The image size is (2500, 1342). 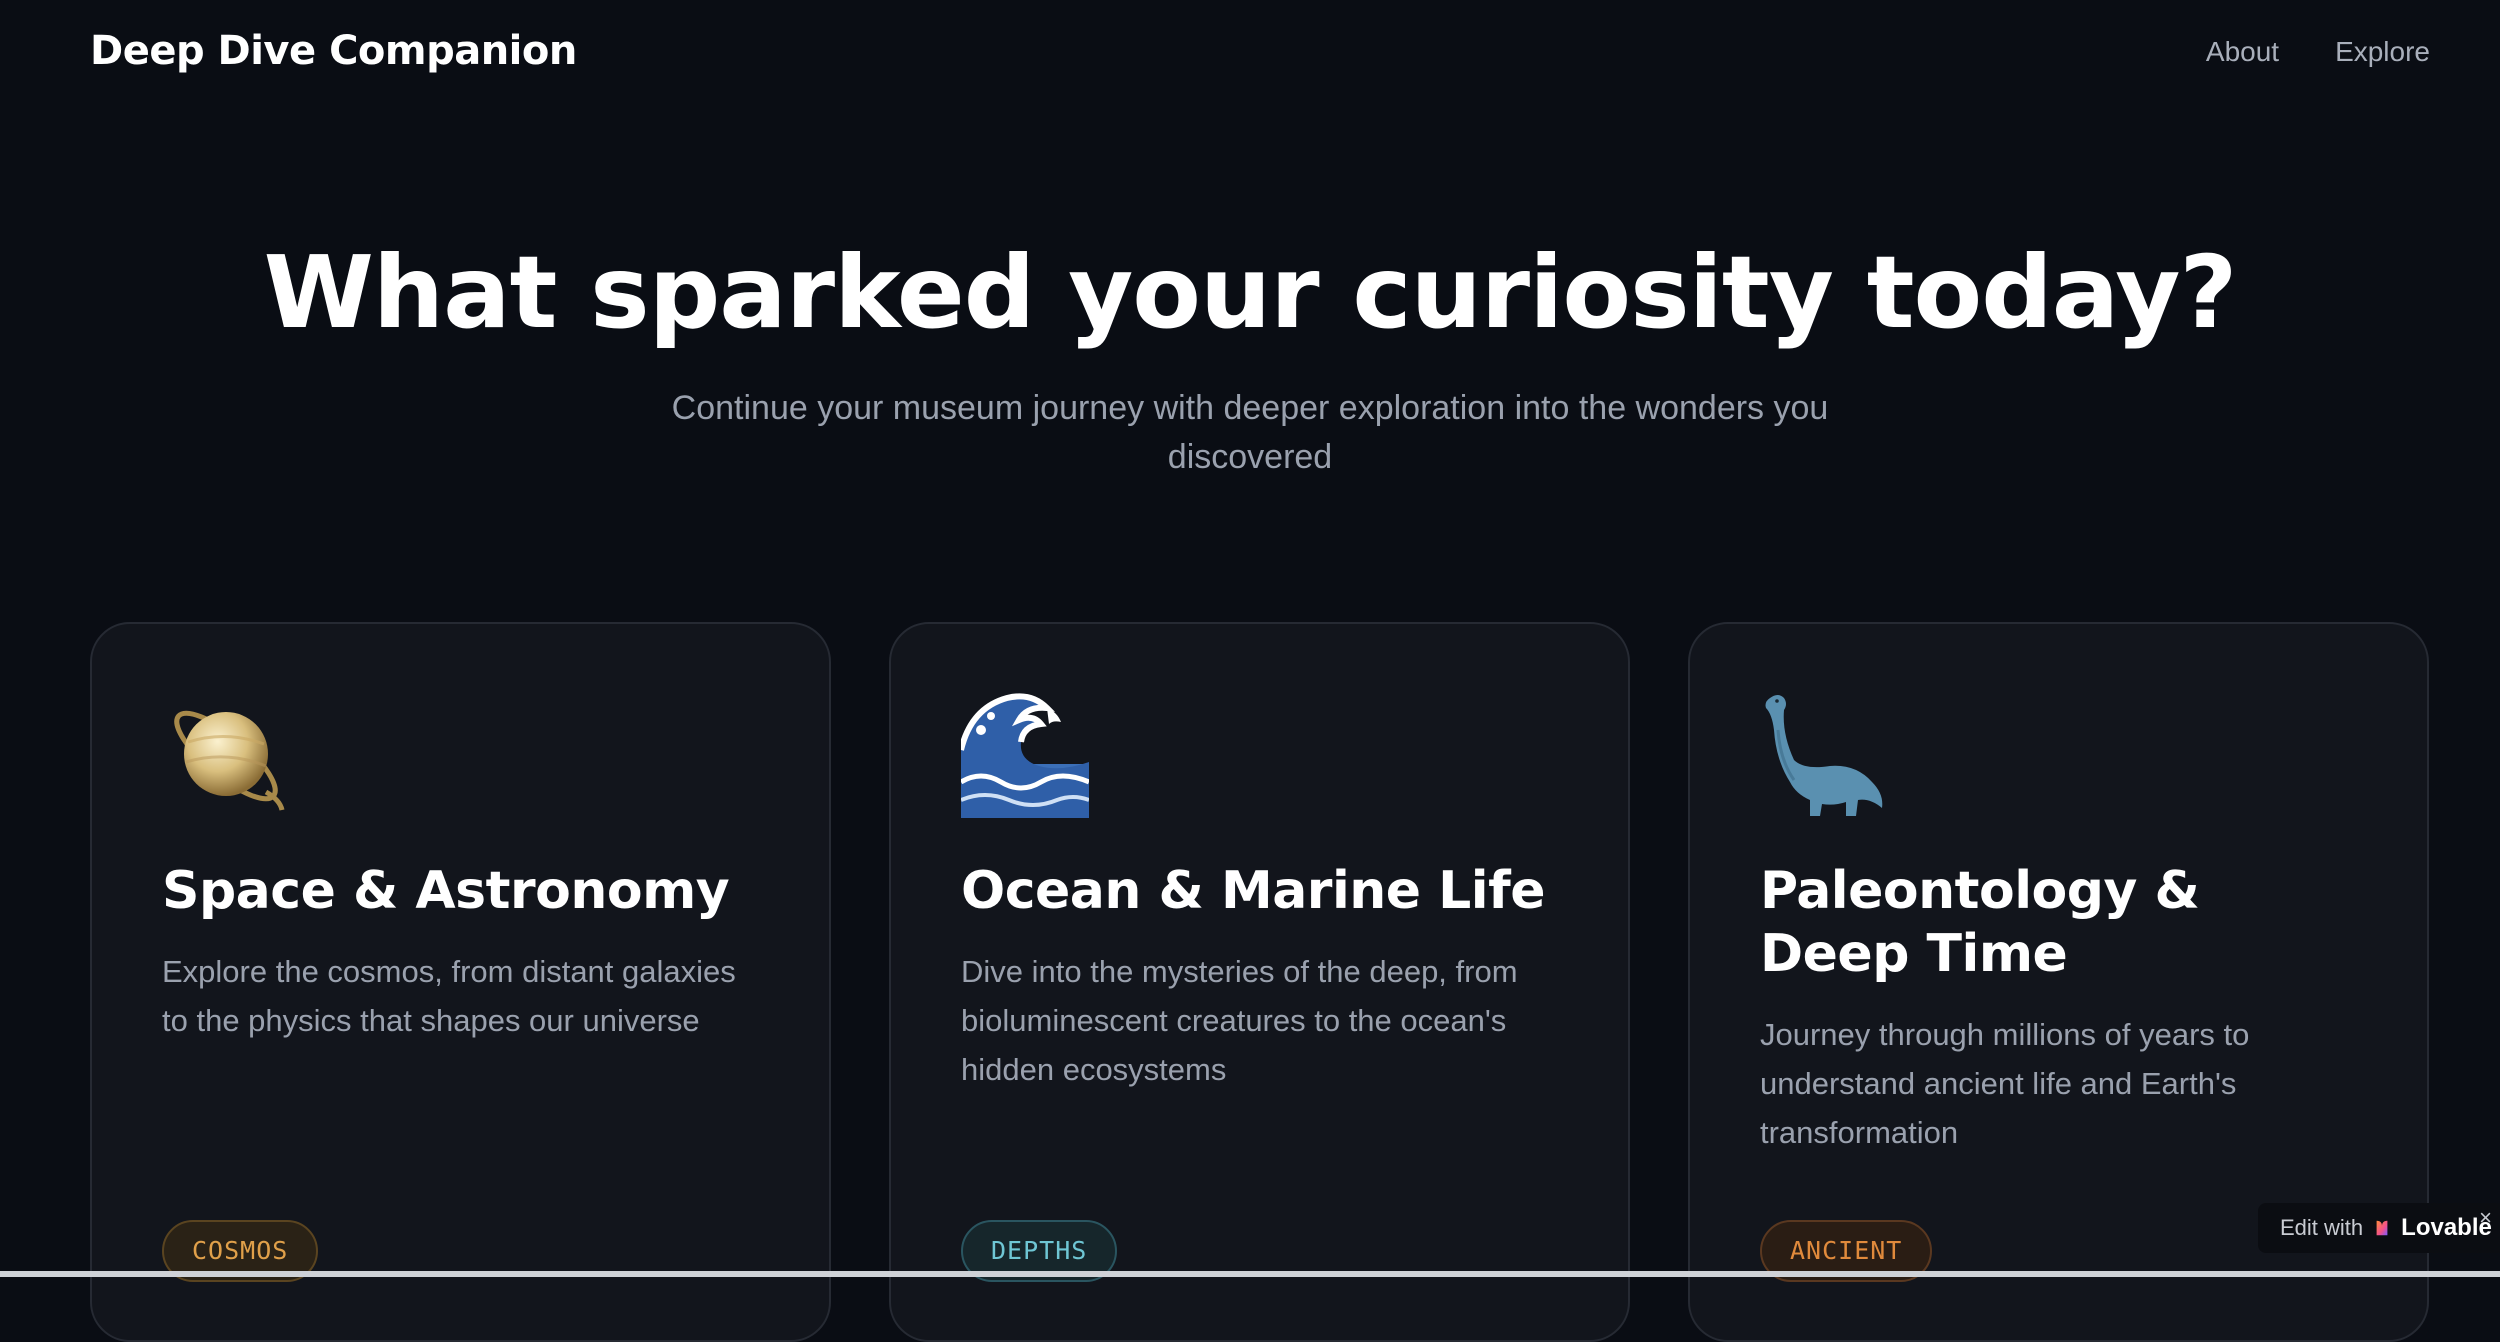 I want to click on dinosaur-icon, so click(x=1824, y=755).